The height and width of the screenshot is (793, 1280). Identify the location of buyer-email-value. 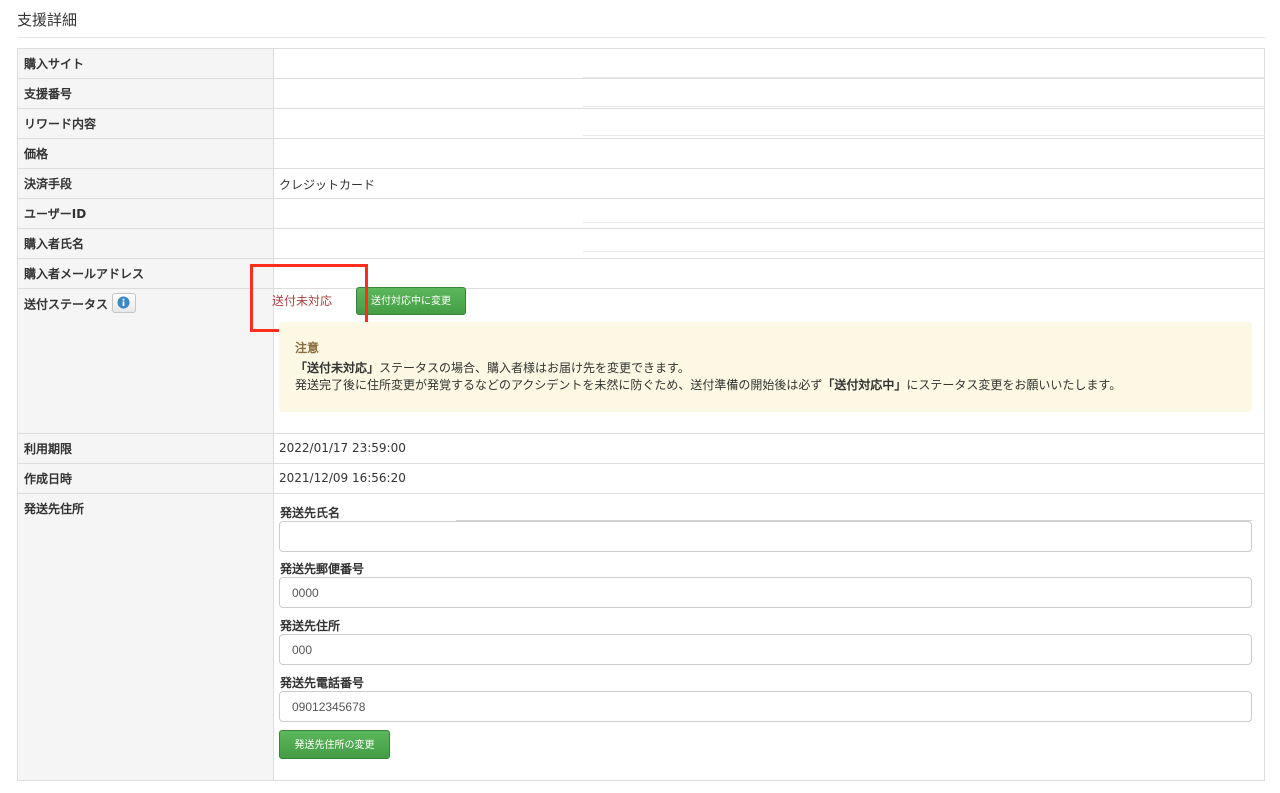
(769, 273).